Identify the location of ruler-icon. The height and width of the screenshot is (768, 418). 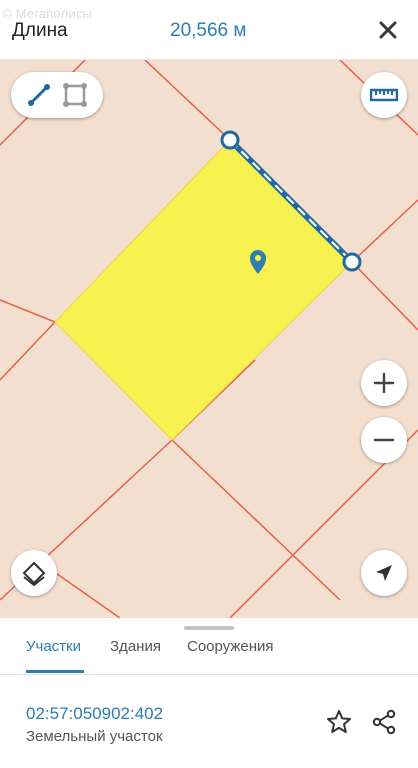
(384, 95).